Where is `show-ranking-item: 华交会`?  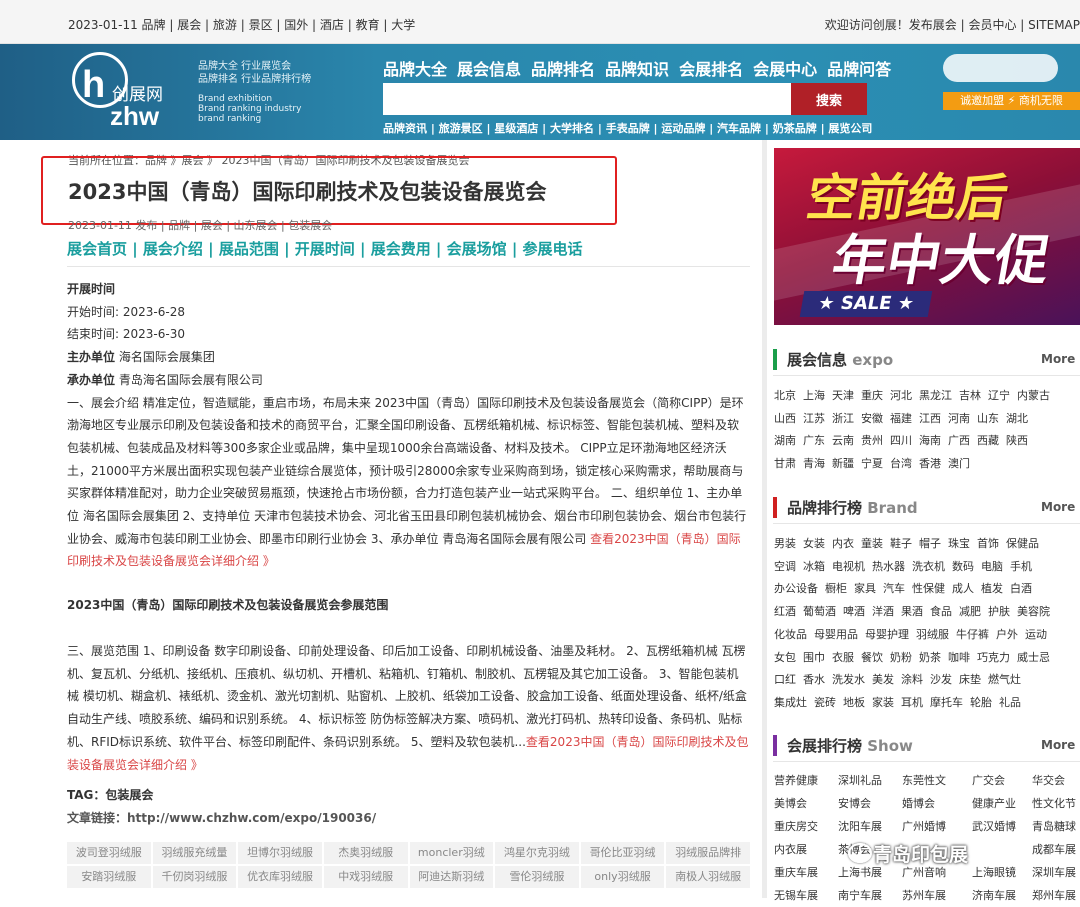
show-ranking-item: 华交会 is located at coordinates (1056, 780).